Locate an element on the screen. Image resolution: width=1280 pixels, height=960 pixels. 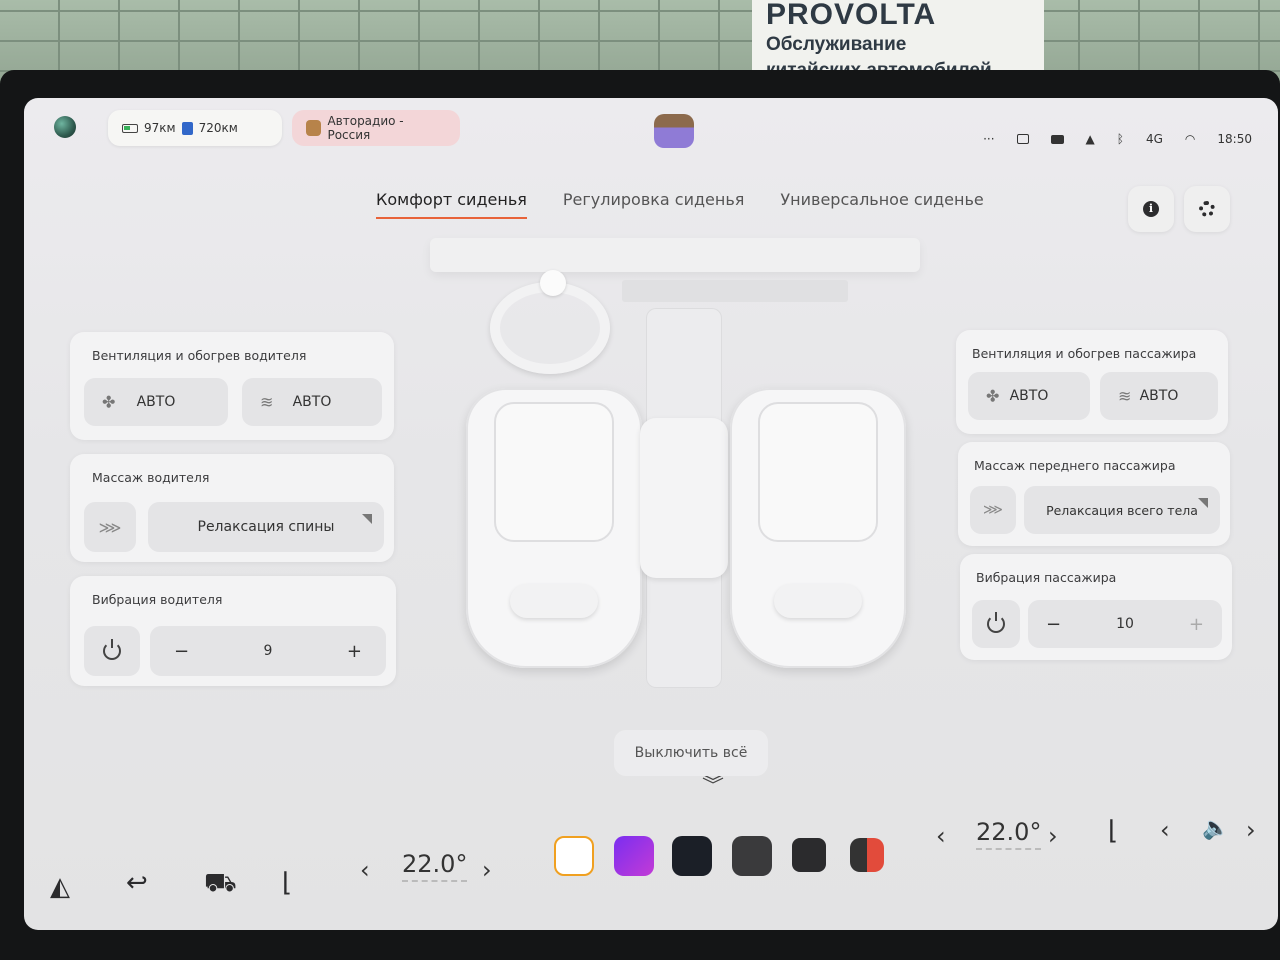
driver-massage-mode-label: Релаксация спины is located at coordinates (266, 527).